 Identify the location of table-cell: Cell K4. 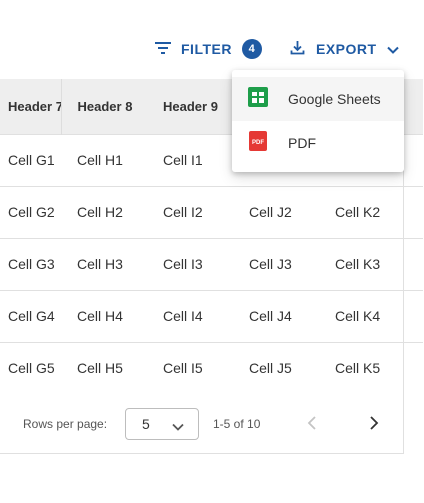
(371, 315).